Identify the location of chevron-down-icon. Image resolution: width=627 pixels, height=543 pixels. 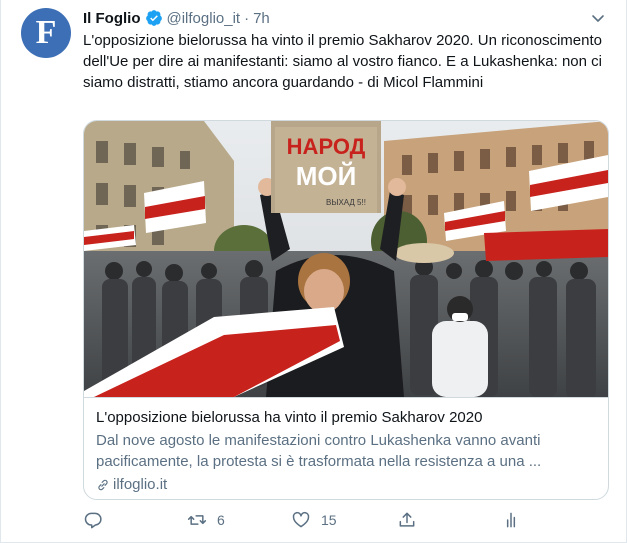
(598, 18).